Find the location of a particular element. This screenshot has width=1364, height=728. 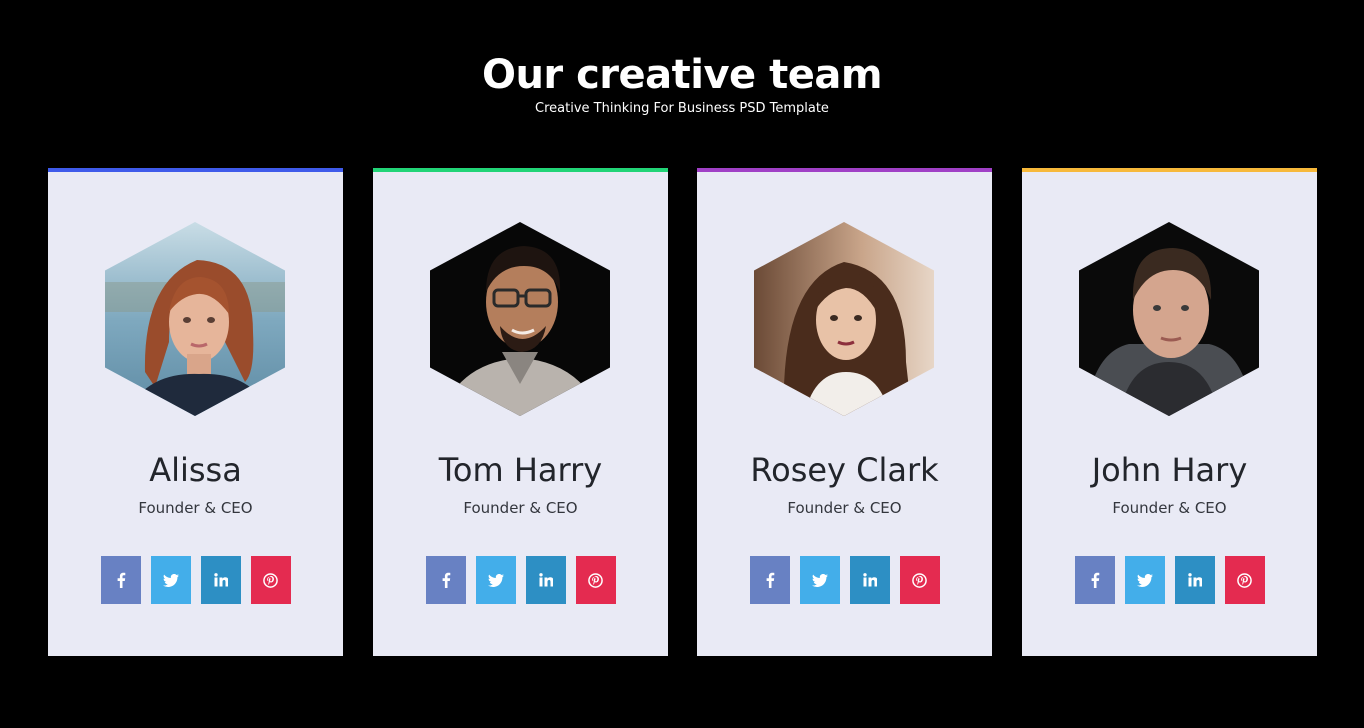

member-name: Alissa is located at coordinates (195, 470).